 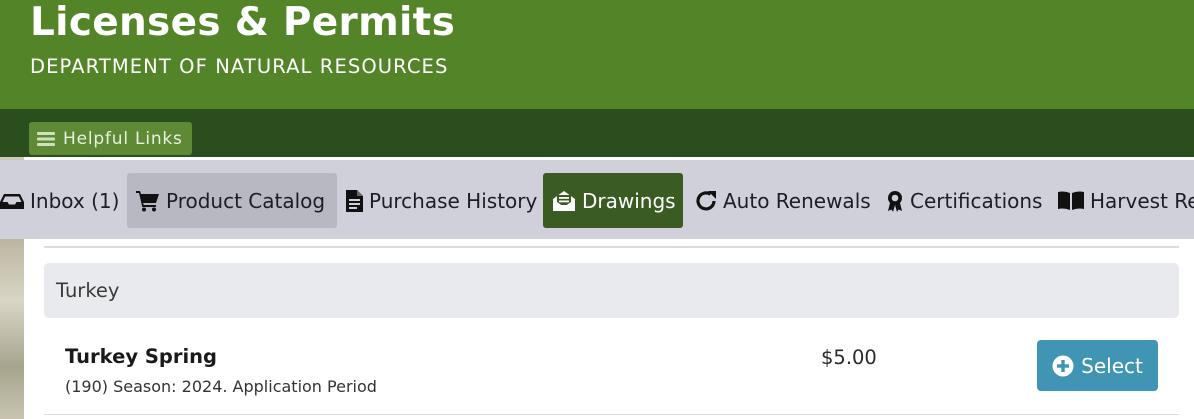 I want to click on nav-item-certifications: Certifications, so click(x=964, y=200).